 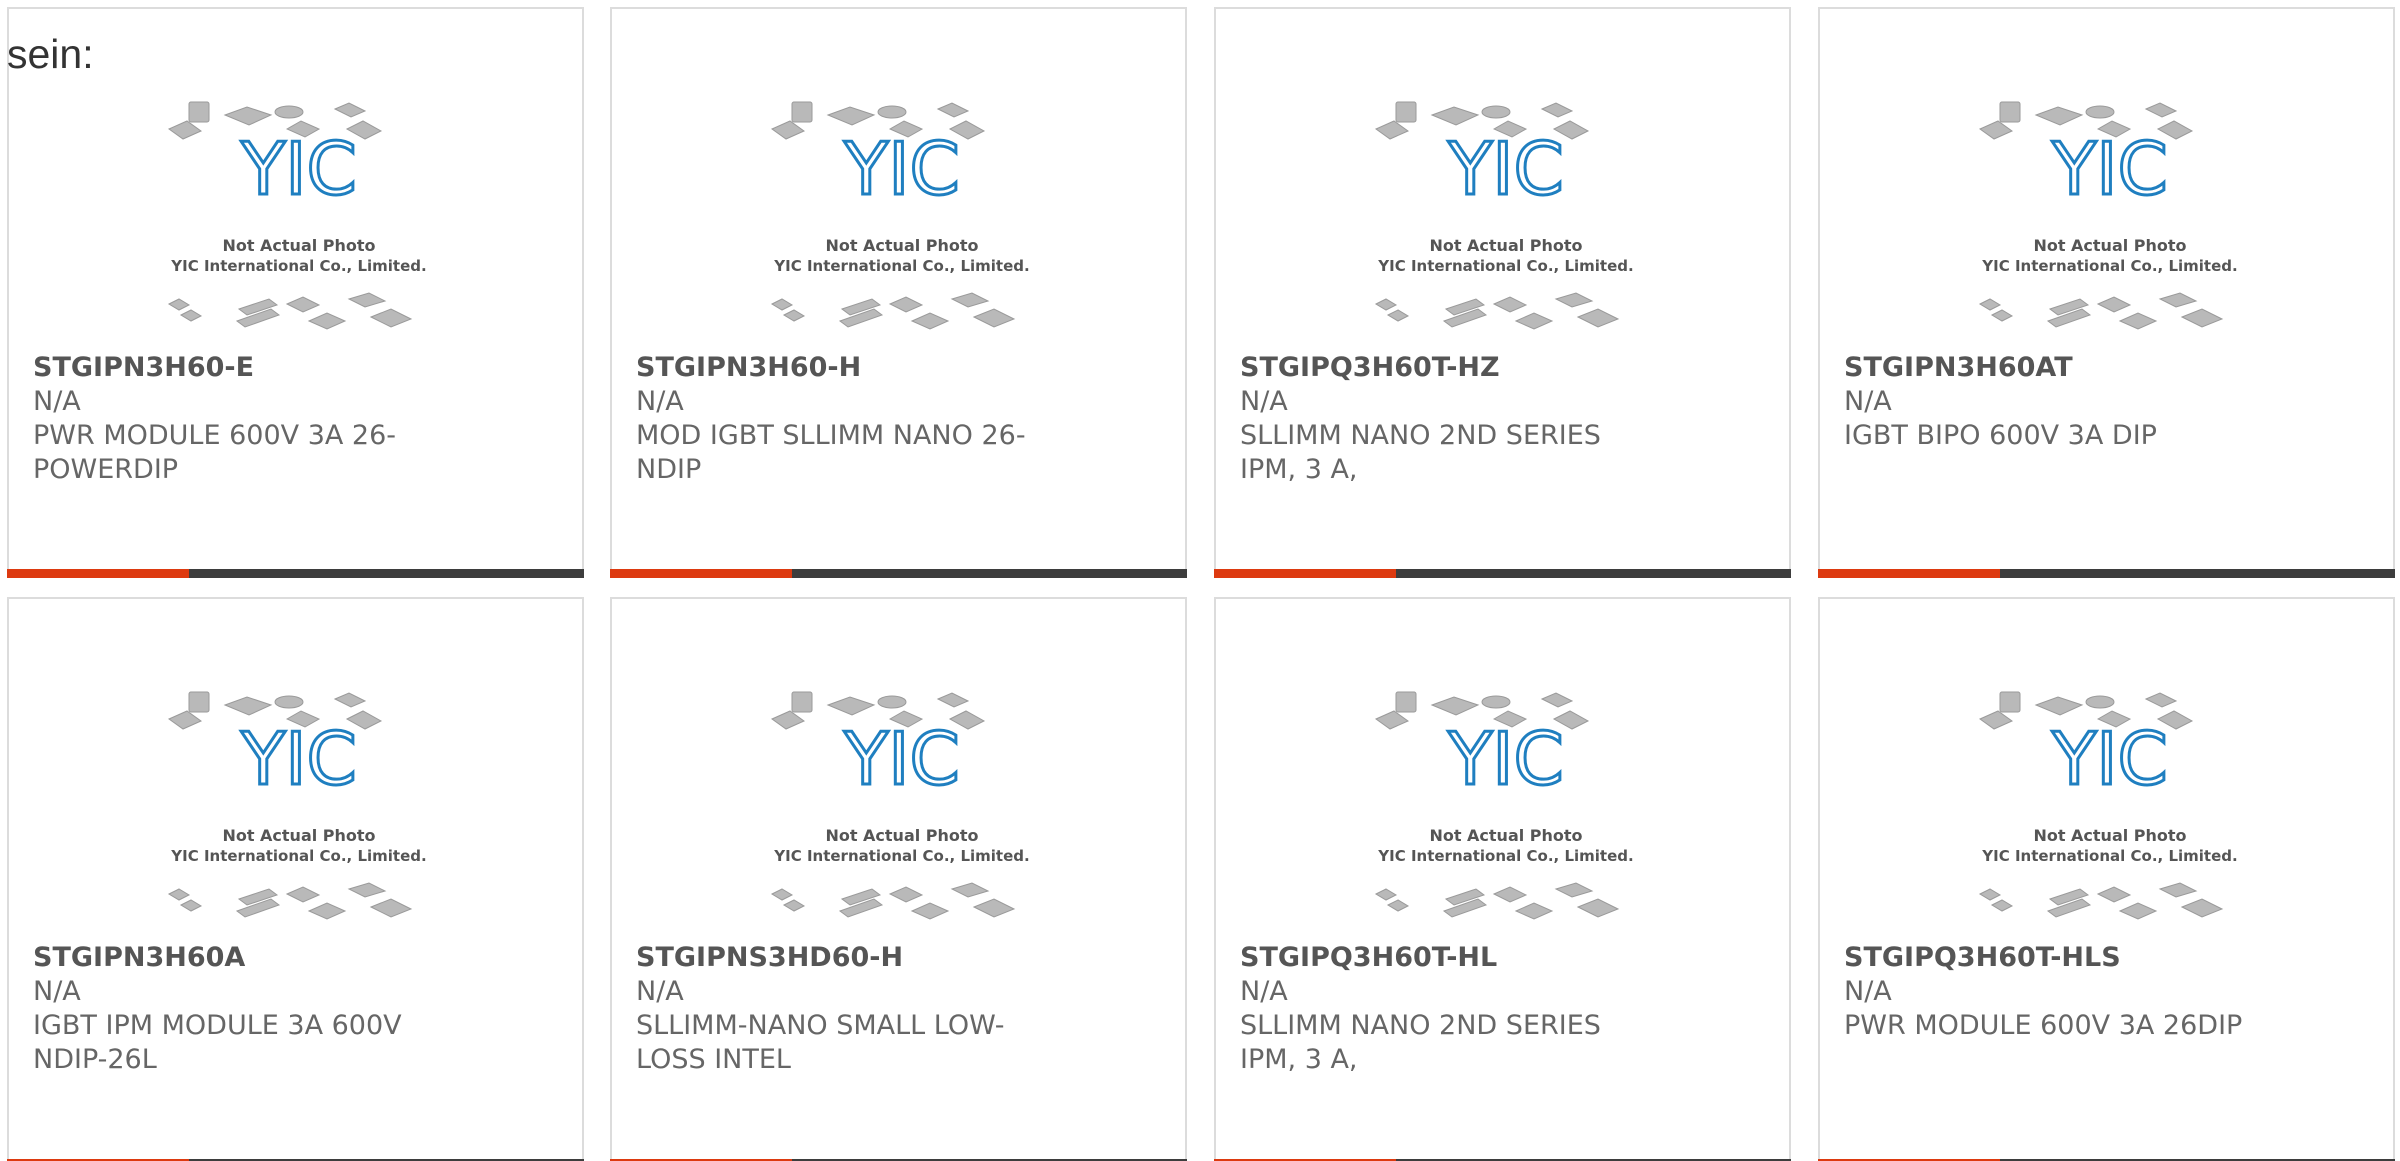 I want to click on product-description: IGBT BIPO 600V 3A DIP, so click(x=2000, y=435).